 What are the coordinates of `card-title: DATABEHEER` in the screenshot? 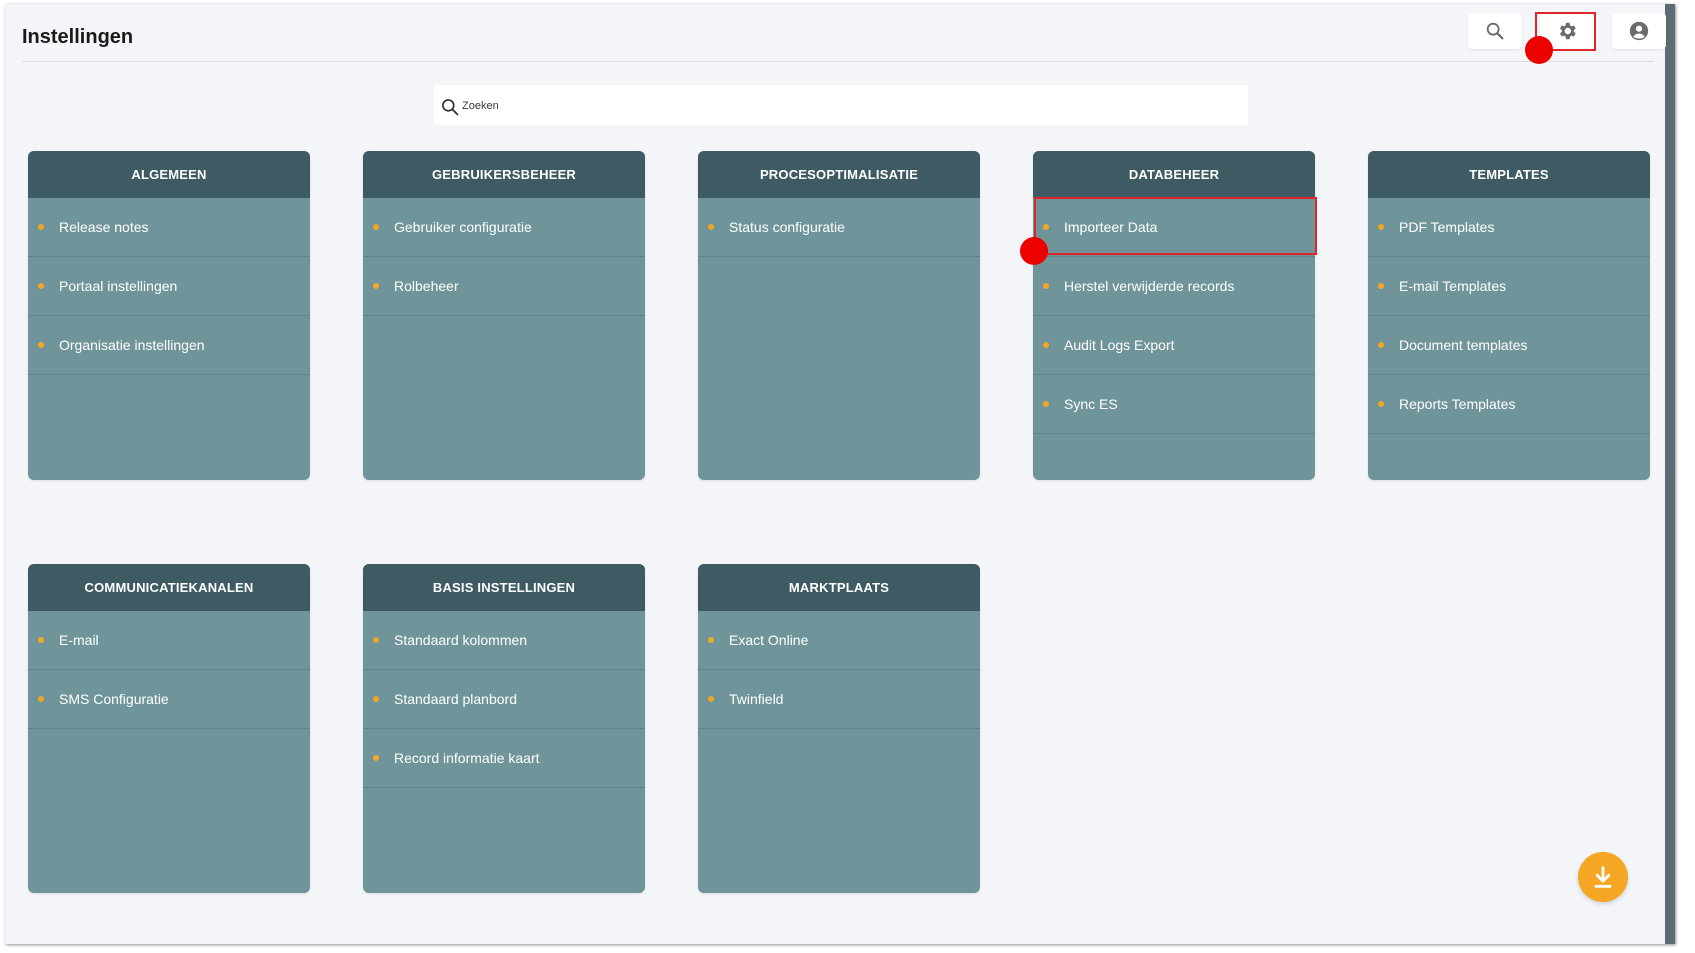 It's located at (1174, 174).